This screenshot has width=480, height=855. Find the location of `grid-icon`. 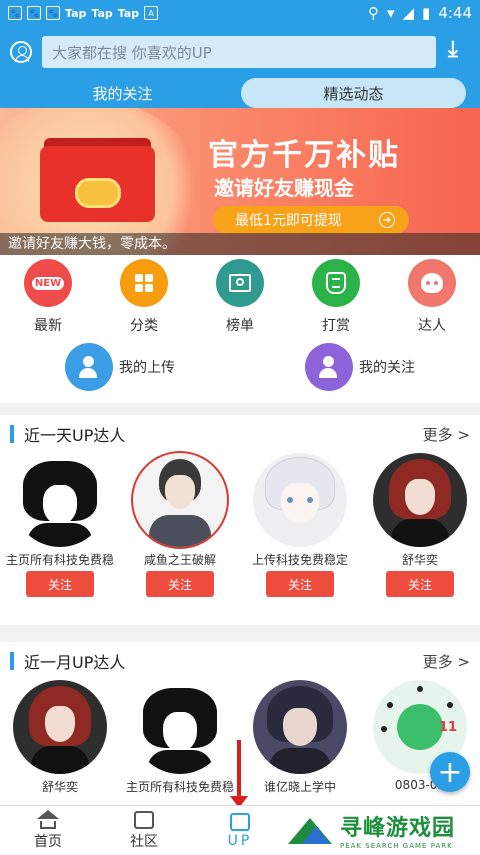

grid-icon is located at coordinates (144, 283).